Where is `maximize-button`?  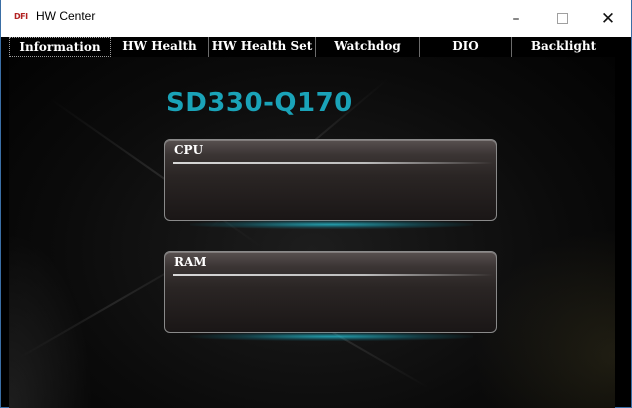 maximize-button is located at coordinates (562, 18).